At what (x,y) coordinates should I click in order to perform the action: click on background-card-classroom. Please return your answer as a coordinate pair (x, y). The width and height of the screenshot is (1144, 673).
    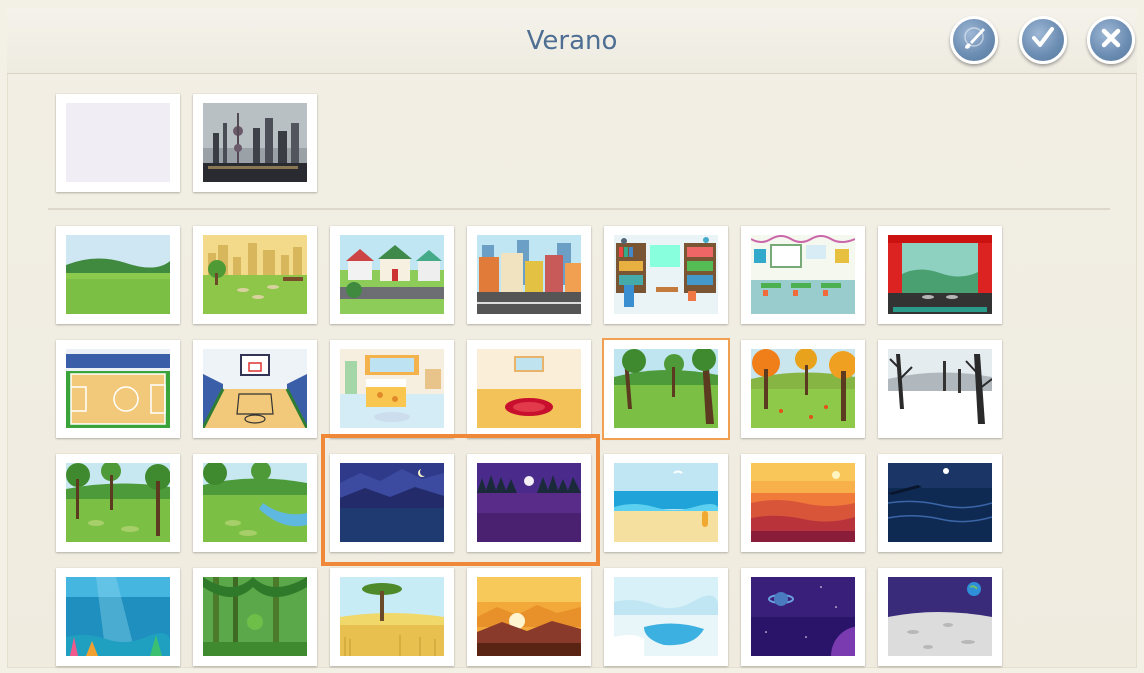
    Looking at the image, I should click on (803, 275).